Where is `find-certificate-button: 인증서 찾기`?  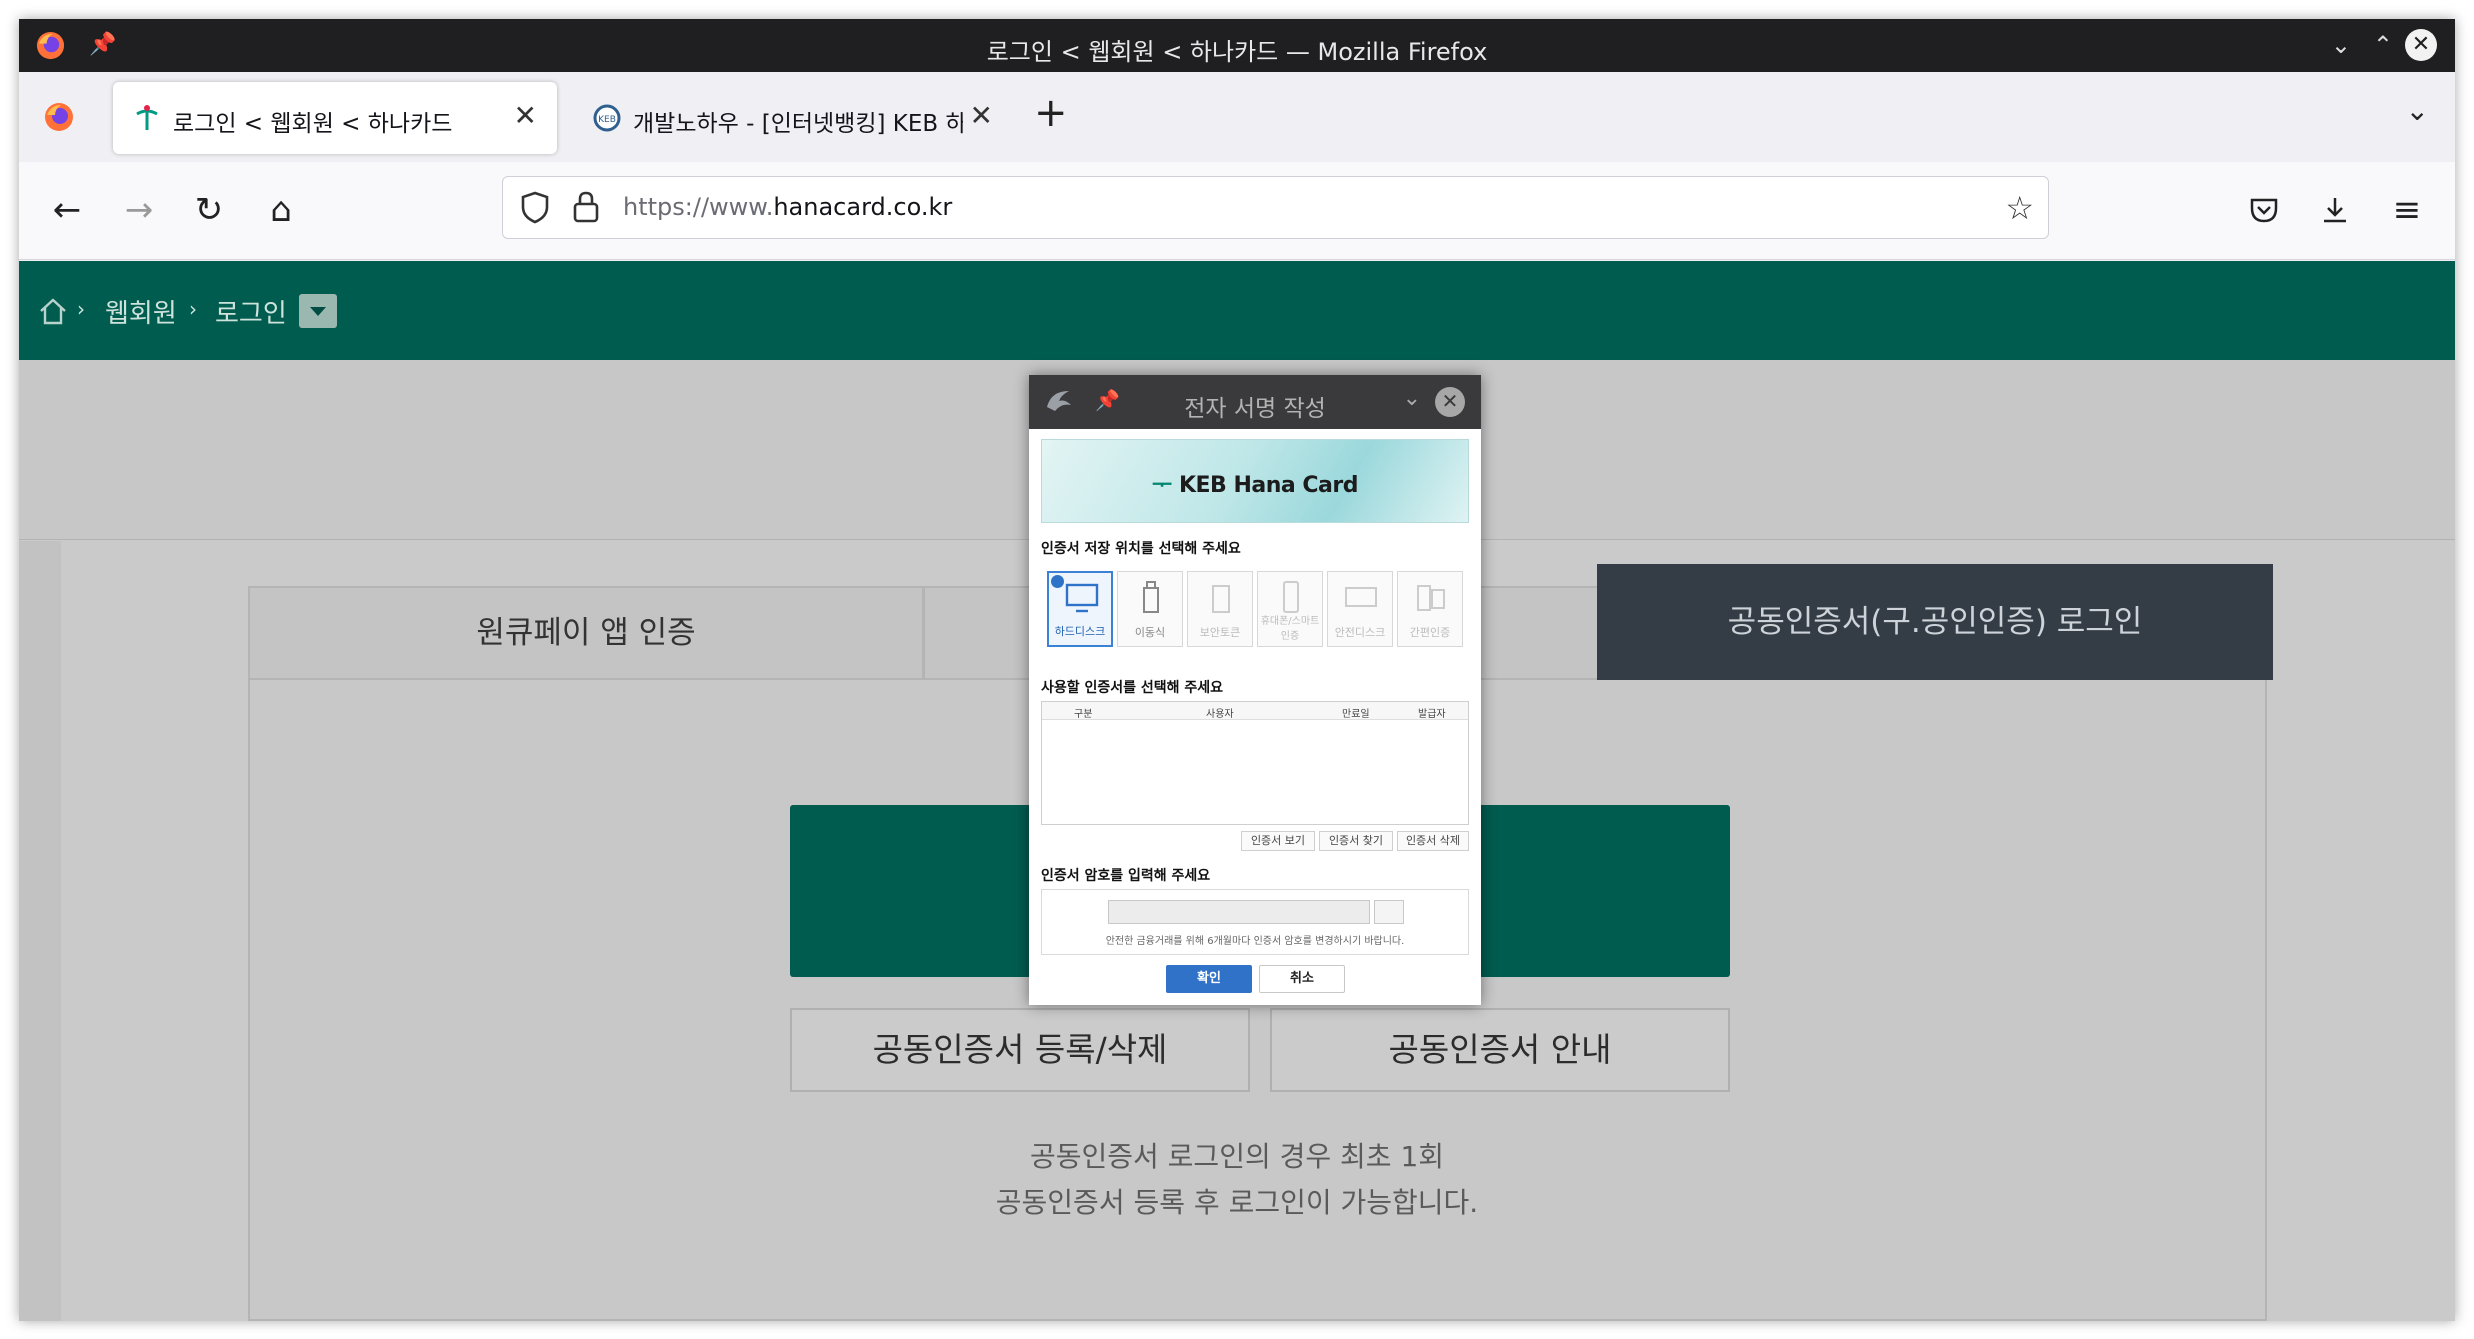
find-certificate-button: 인증서 찾기 is located at coordinates (1356, 841).